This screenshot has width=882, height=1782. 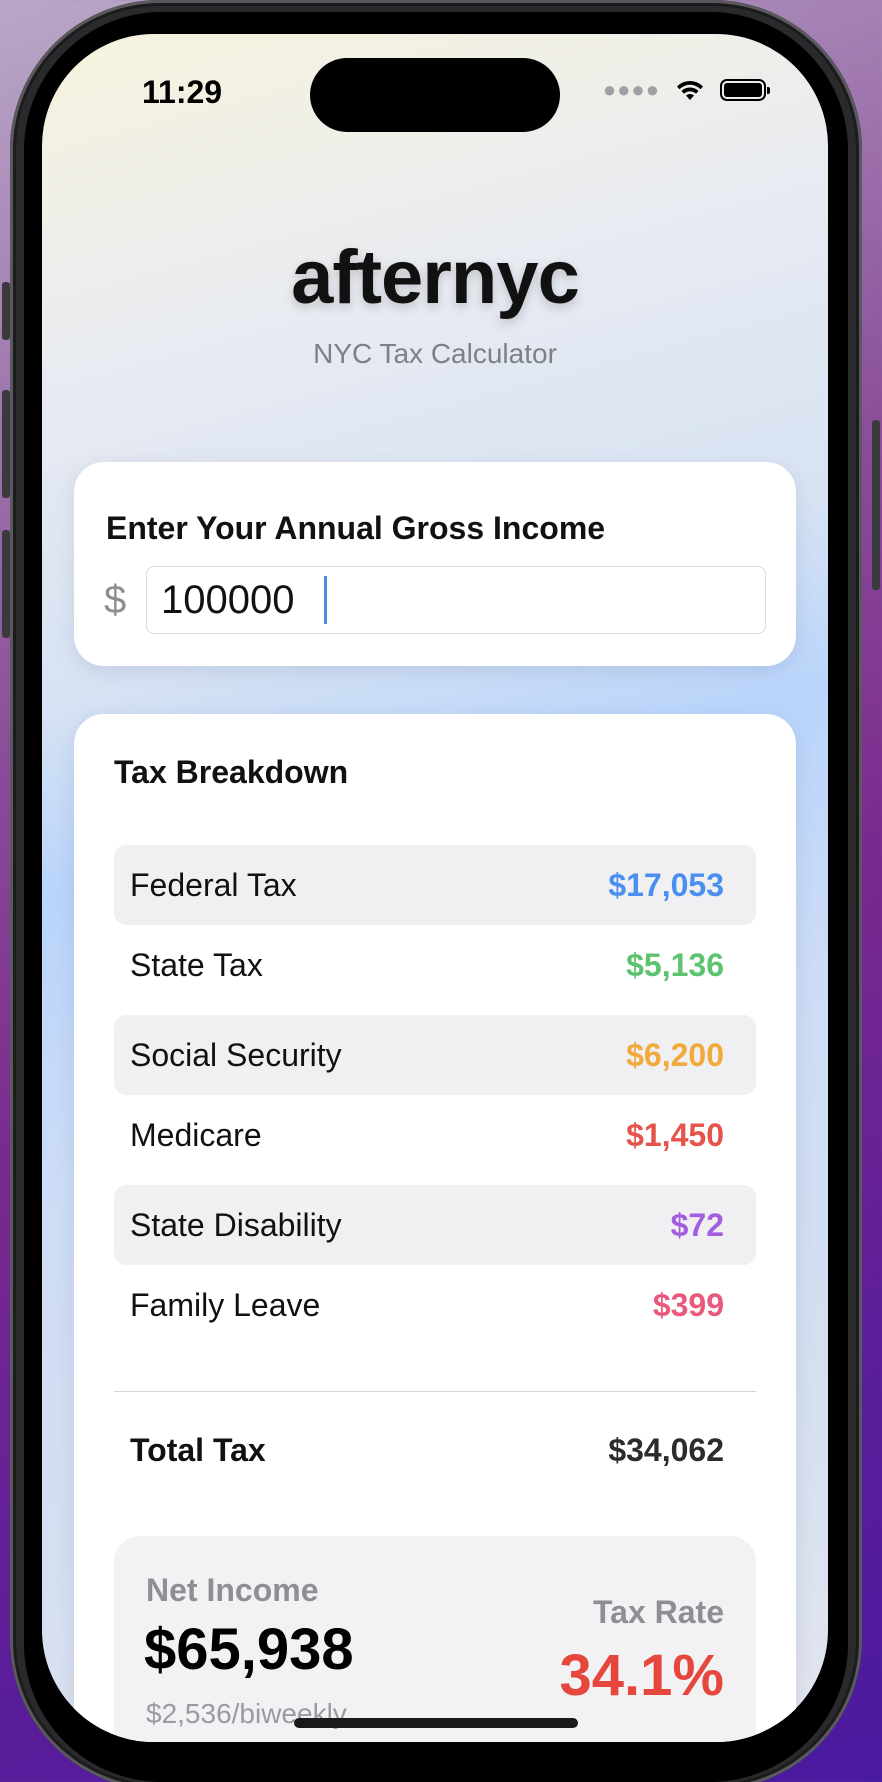 What do you see at coordinates (6, 584) in the screenshot?
I see `volume-down-button` at bounding box center [6, 584].